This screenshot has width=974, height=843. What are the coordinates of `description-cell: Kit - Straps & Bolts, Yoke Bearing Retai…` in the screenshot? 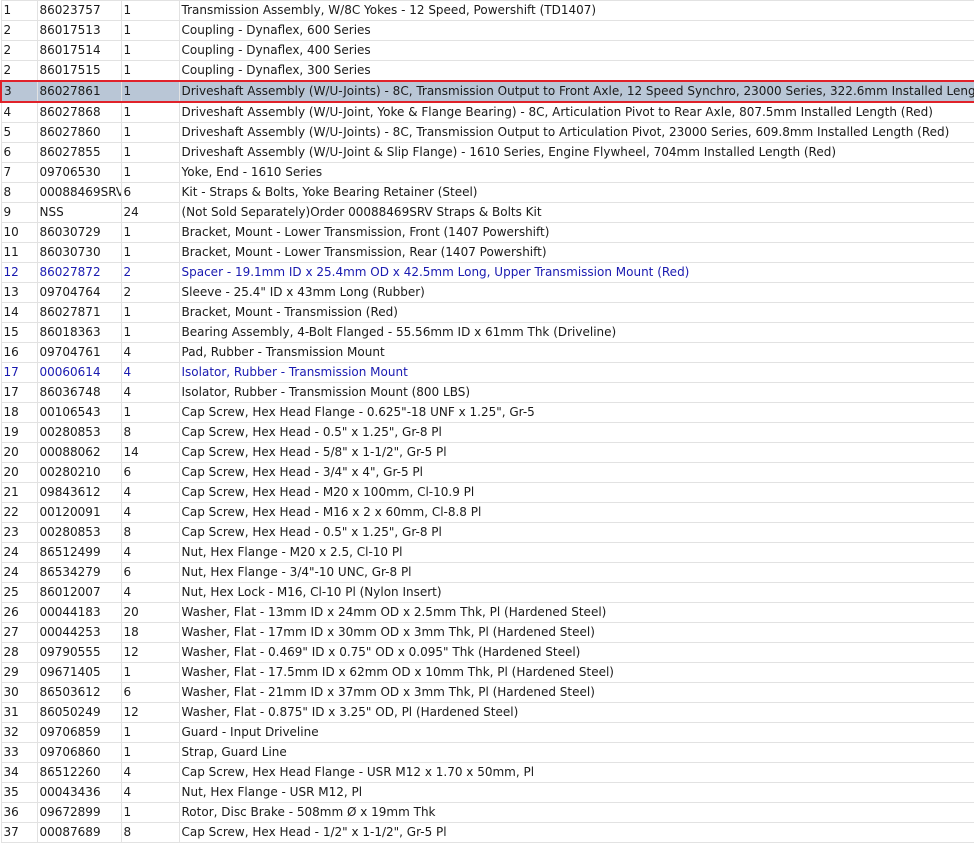 It's located at (576, 192).